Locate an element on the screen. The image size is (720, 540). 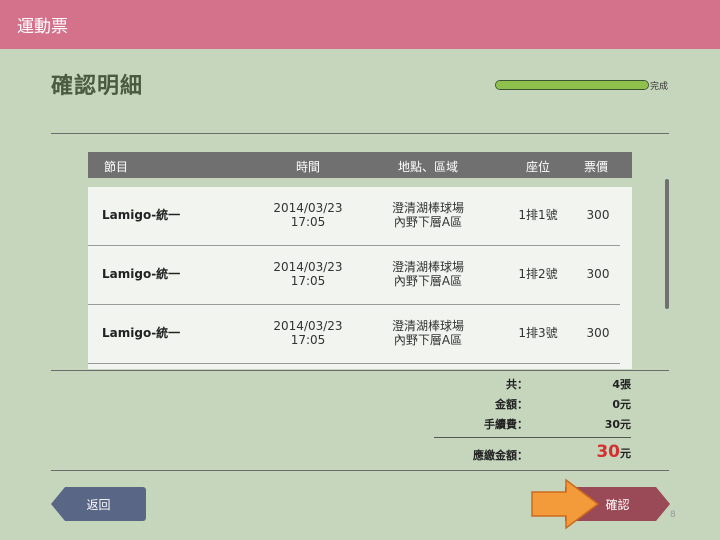
seat: 1排2號 is located at coordinates (538, 274).